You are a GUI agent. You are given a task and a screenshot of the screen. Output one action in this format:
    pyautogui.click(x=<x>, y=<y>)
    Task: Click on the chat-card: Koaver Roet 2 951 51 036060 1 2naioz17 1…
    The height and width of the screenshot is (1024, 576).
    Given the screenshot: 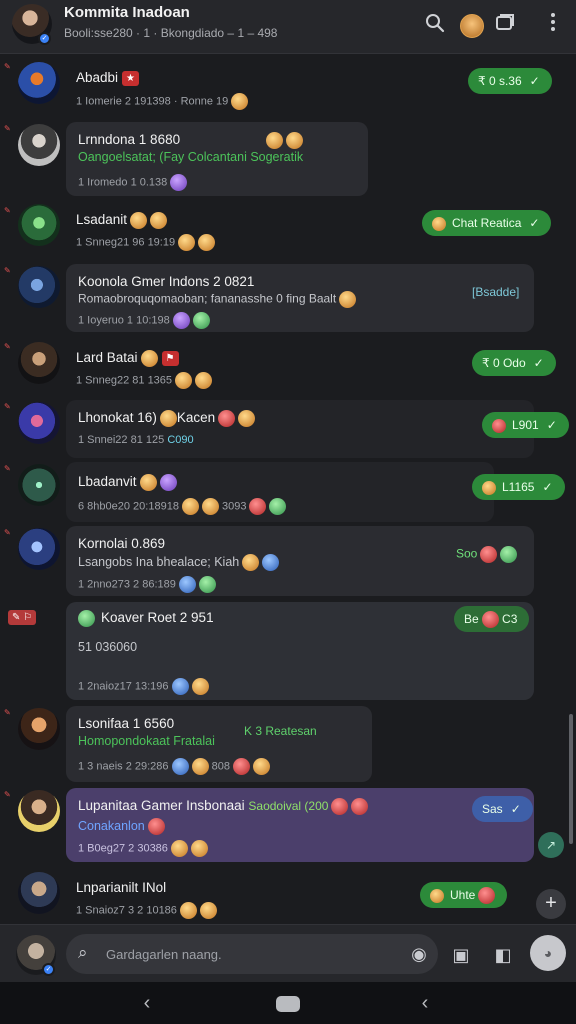 What is the action you would take?
    pyautogui.click(x=300, y=651)
    